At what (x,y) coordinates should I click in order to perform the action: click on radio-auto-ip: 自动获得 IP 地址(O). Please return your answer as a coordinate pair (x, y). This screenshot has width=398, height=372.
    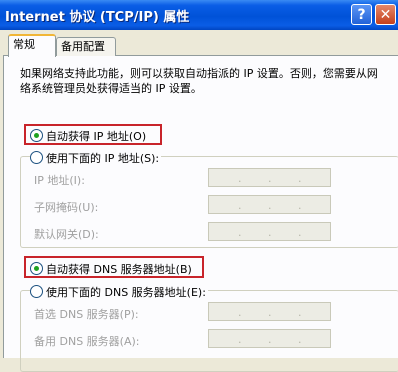
    Looking at the image, I should click on (88, 136).